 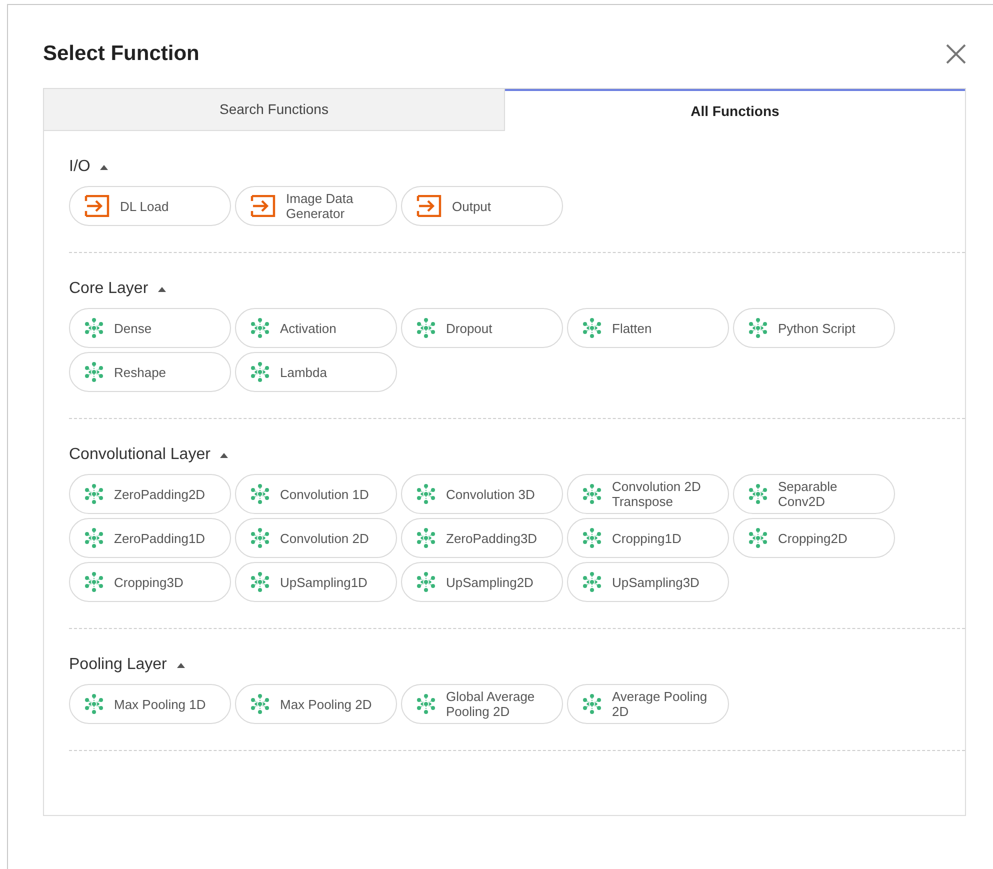 I want to click on function-chip: Cropping3D, so click(x=150, y=582).